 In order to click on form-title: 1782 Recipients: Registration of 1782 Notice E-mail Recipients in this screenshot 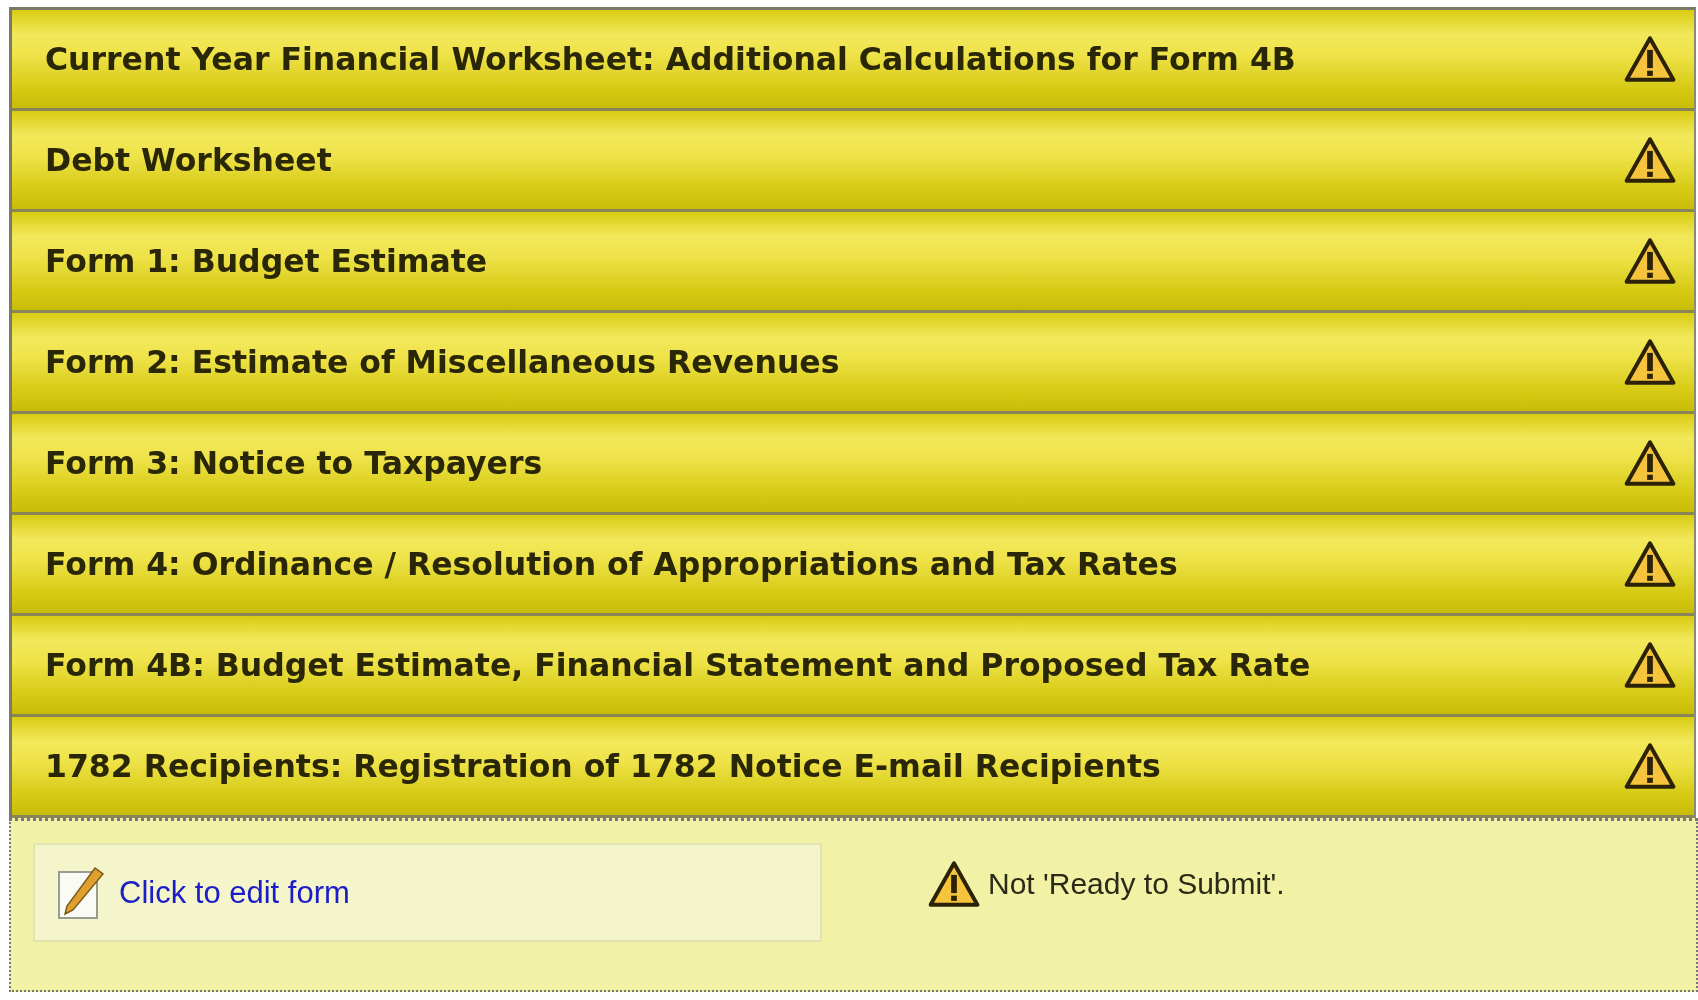, I will do `click(603, 766)`.